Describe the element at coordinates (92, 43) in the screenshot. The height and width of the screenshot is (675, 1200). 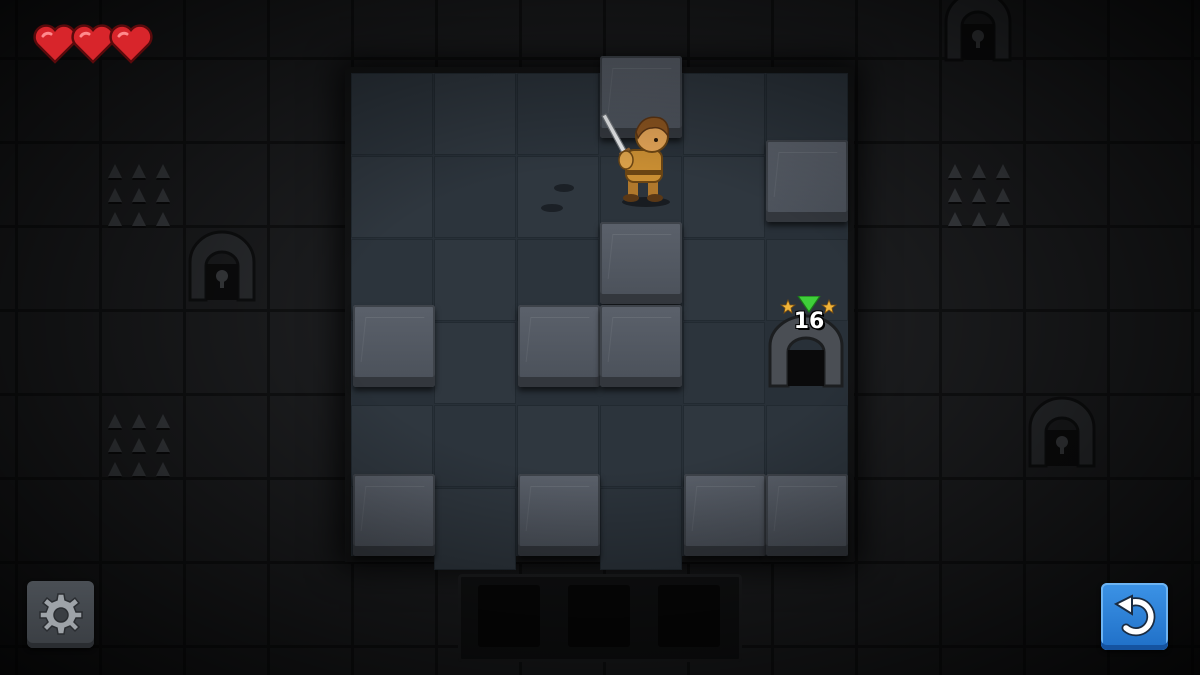
I see `lives-display` at that location.